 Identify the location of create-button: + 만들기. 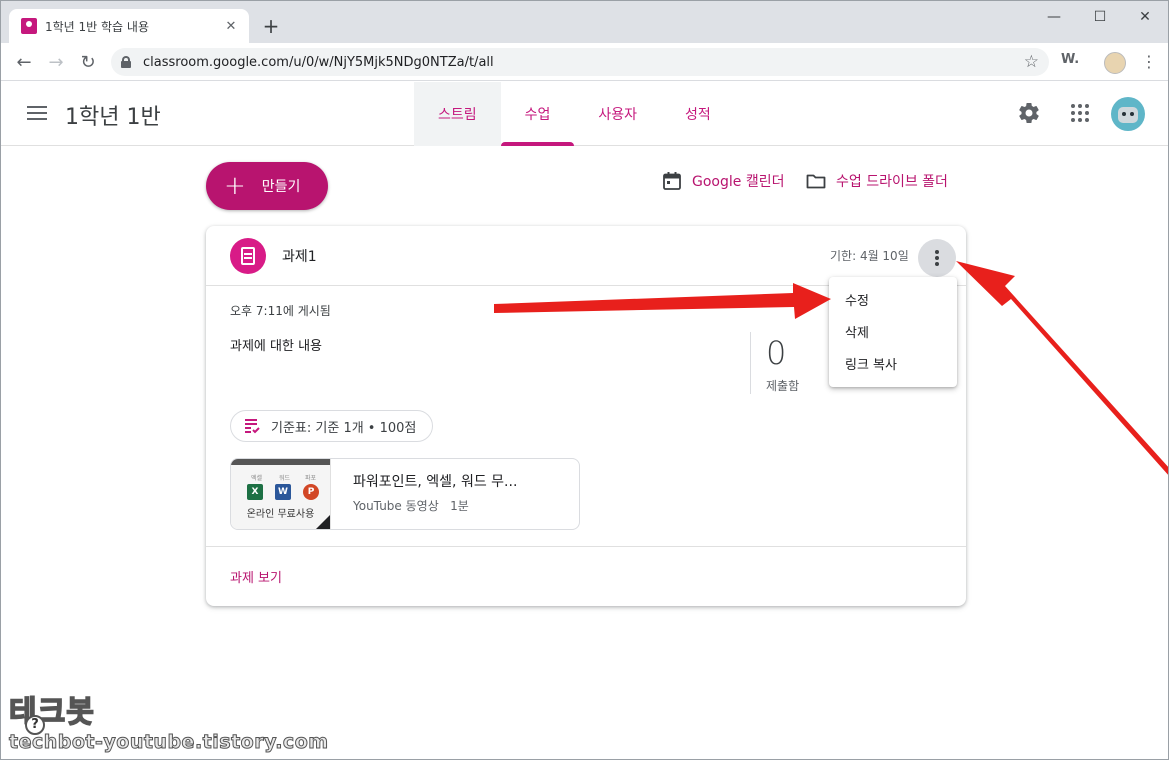
(267, 186).